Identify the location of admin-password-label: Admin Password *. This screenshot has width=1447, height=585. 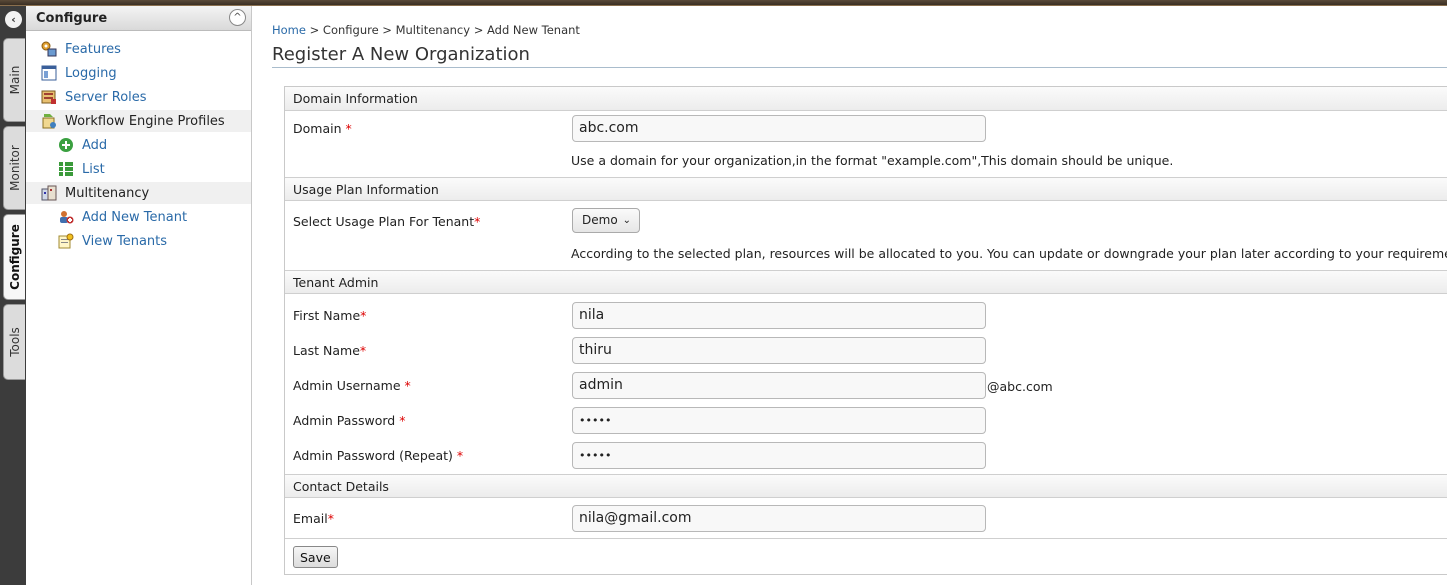
(349, 420).